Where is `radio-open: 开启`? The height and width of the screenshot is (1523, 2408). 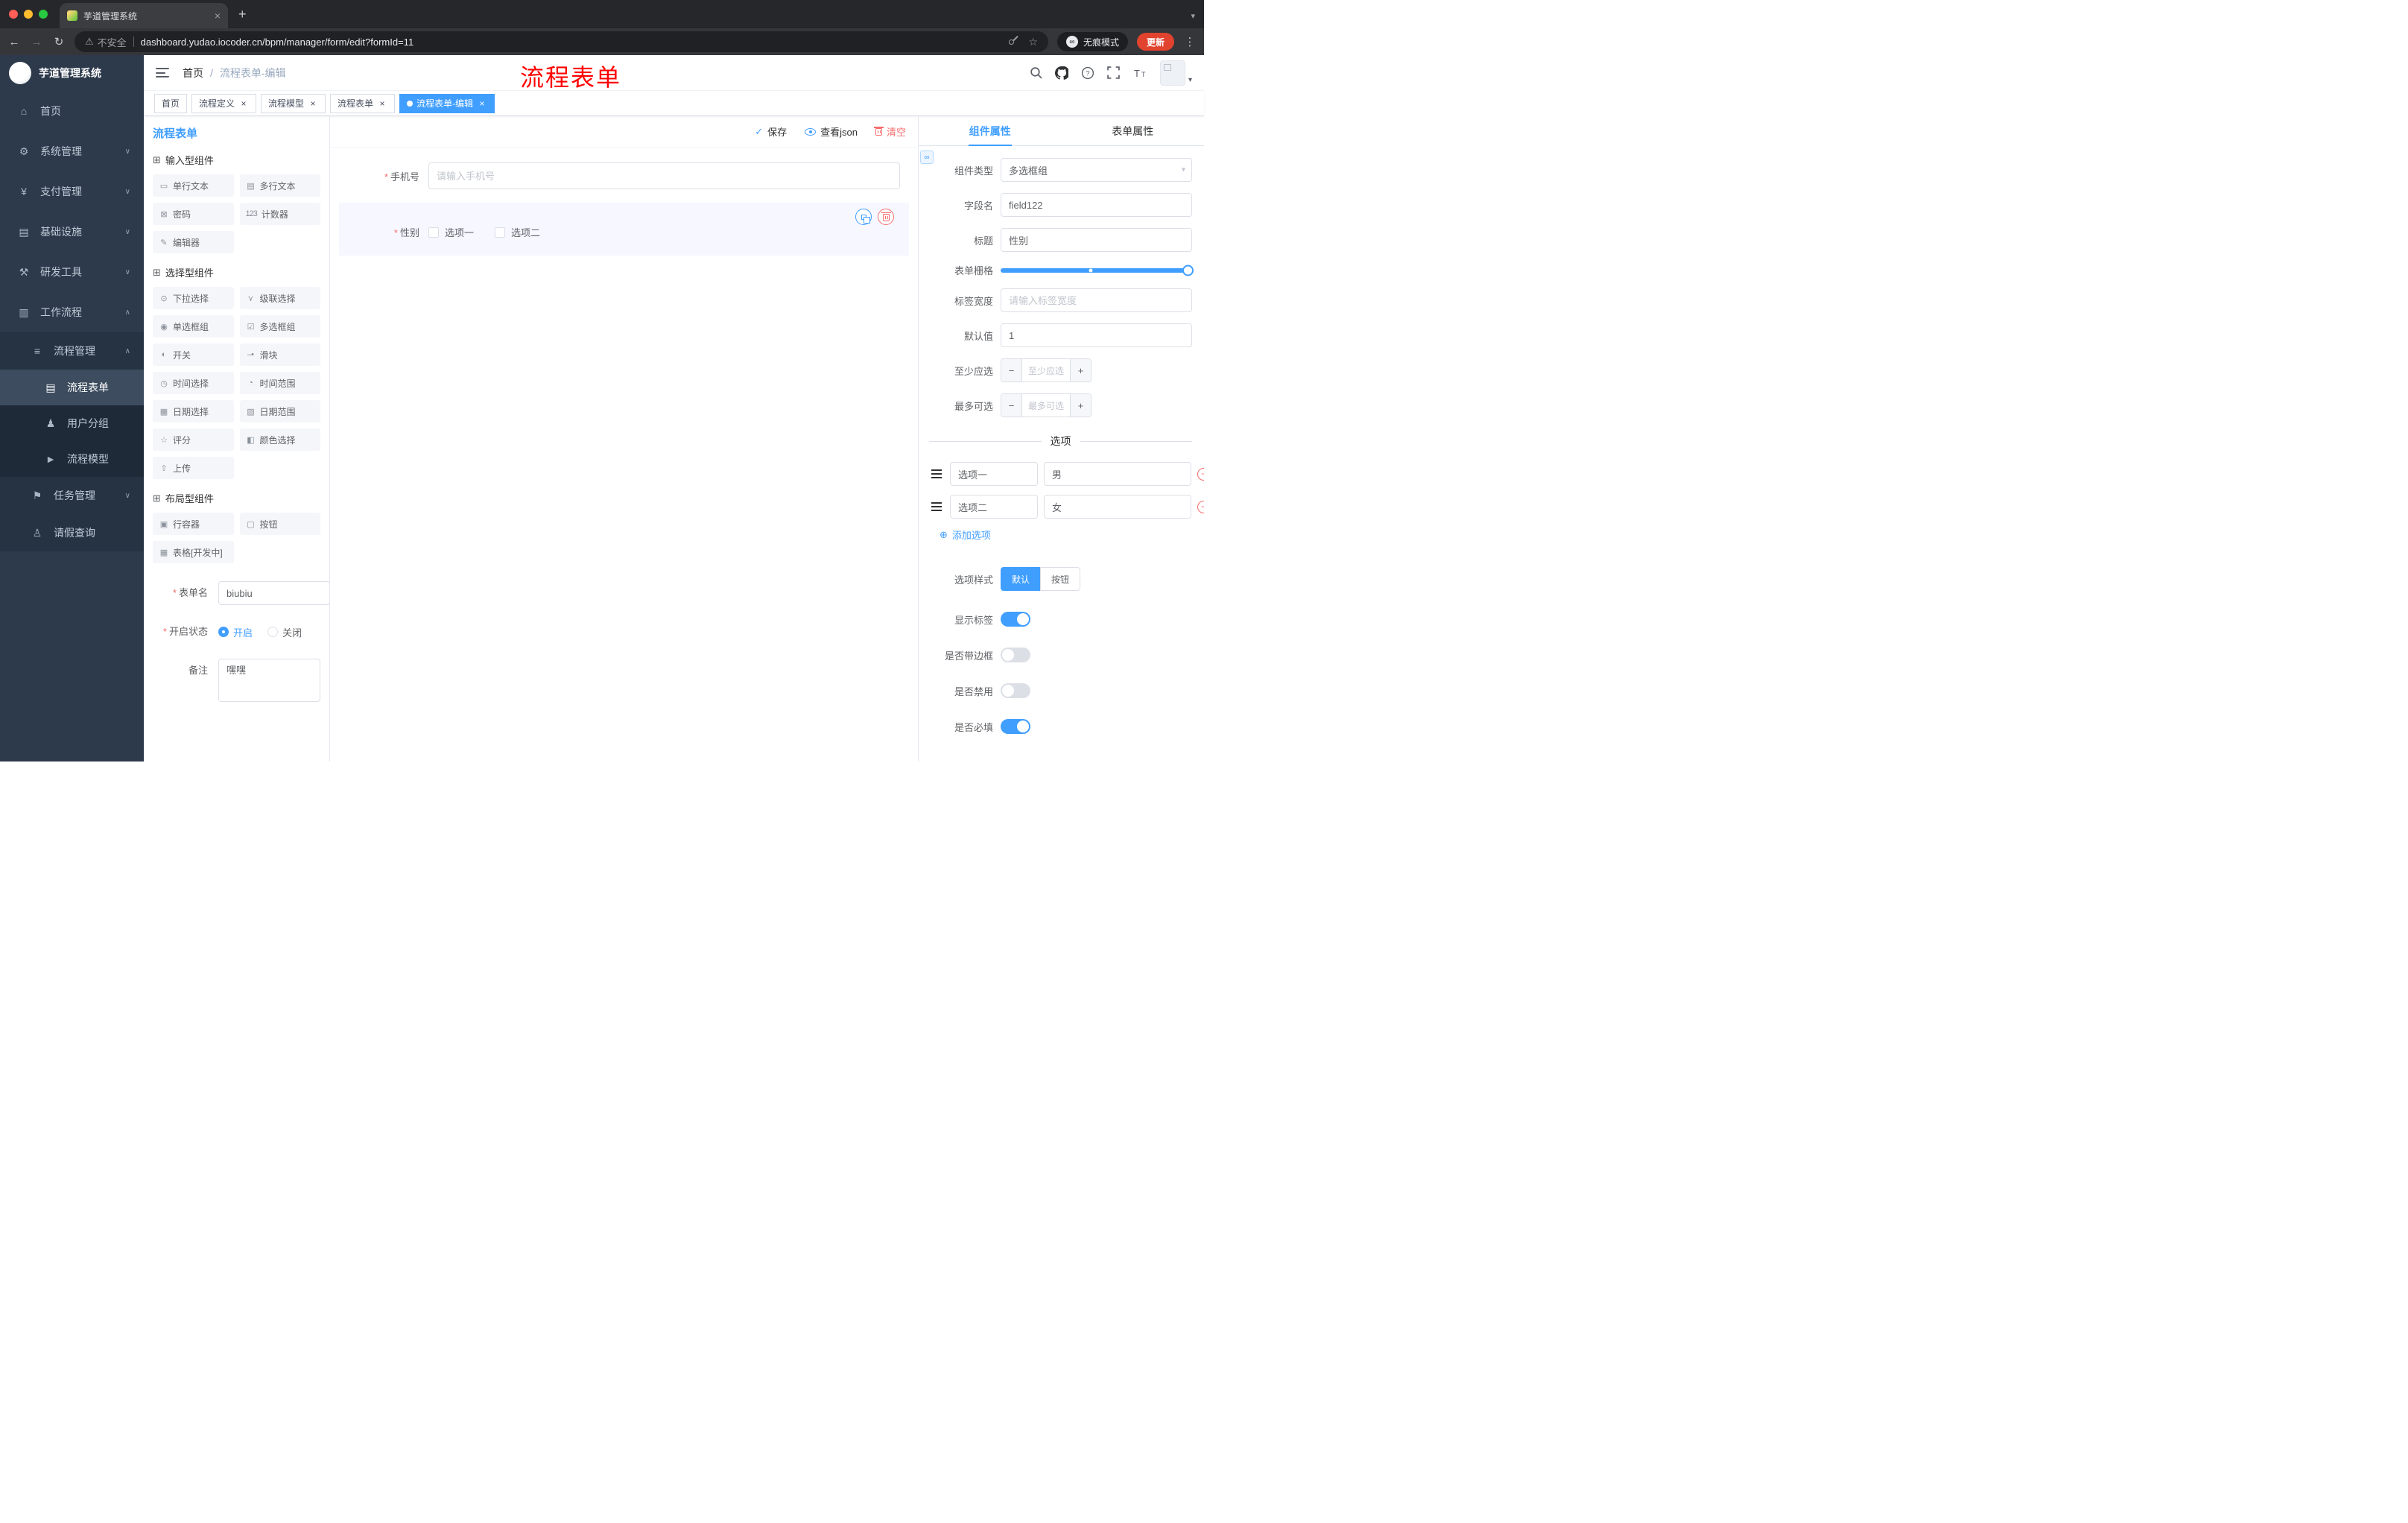 radio-open: 开启 is located at coordinates (235, 632).